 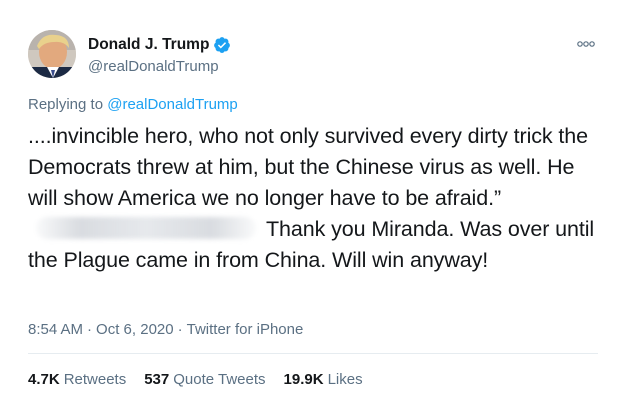 I want to click on tweet-source: Twitter for iPhone, so click(x=245, y=329).